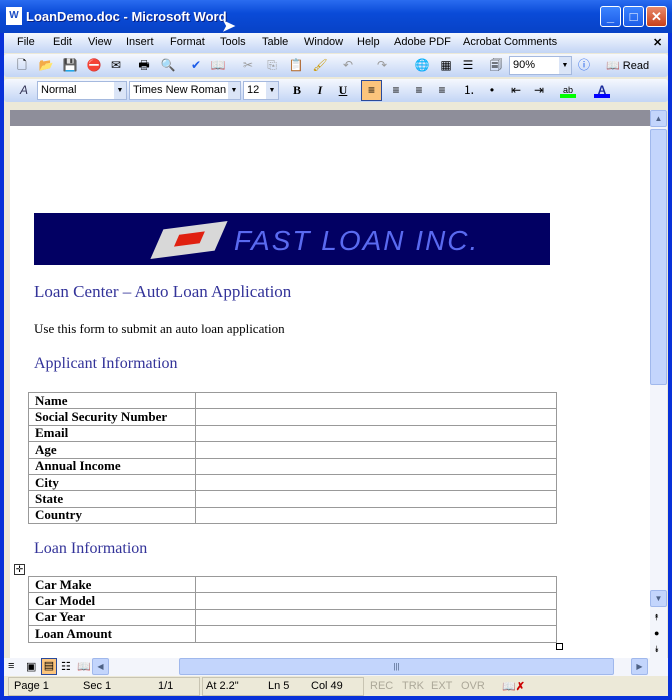 The image size is (672, 700). Describe the element at coordinates (639, 666) in the screenshot. I see `scroll-right-button: ▶` at that location.